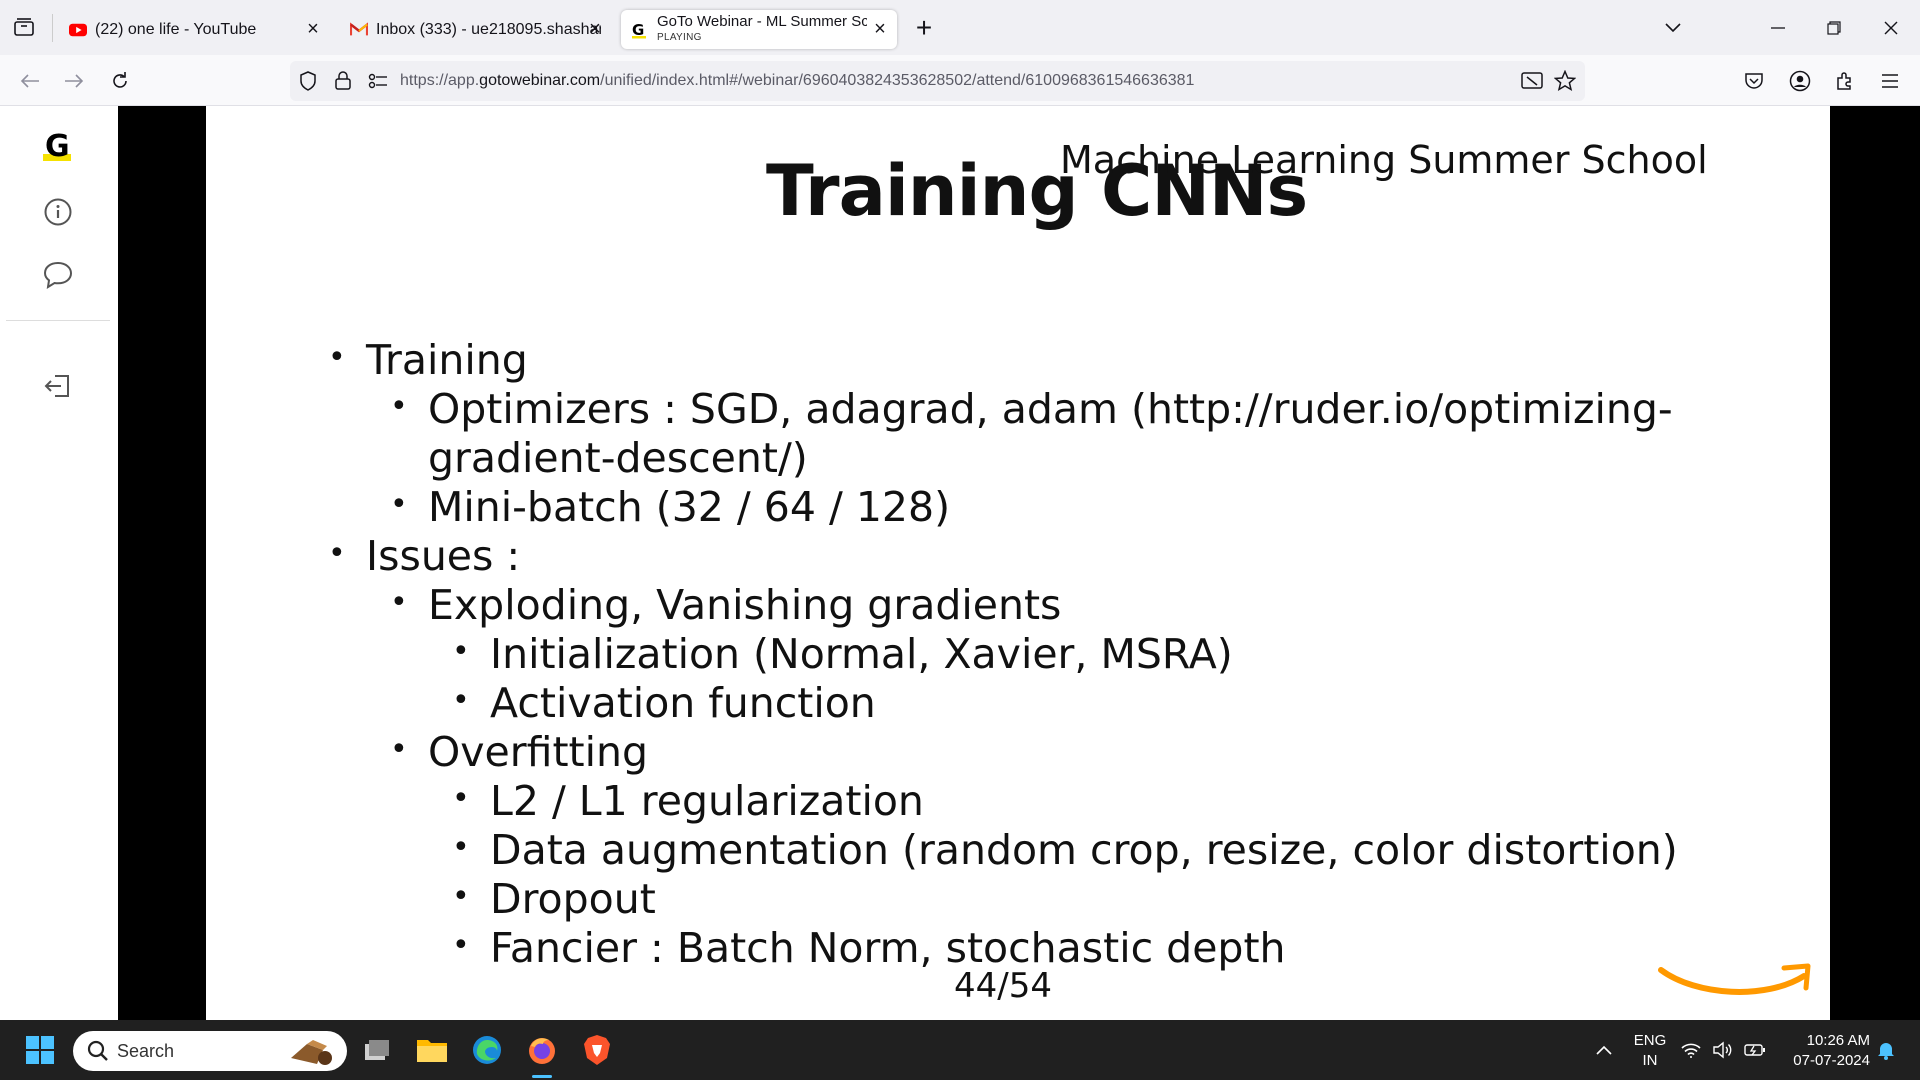 The image size is (1920, 1080). Describe the element at coordinates (58, 320) in the screenshot. I see `rail-divider` at that location.